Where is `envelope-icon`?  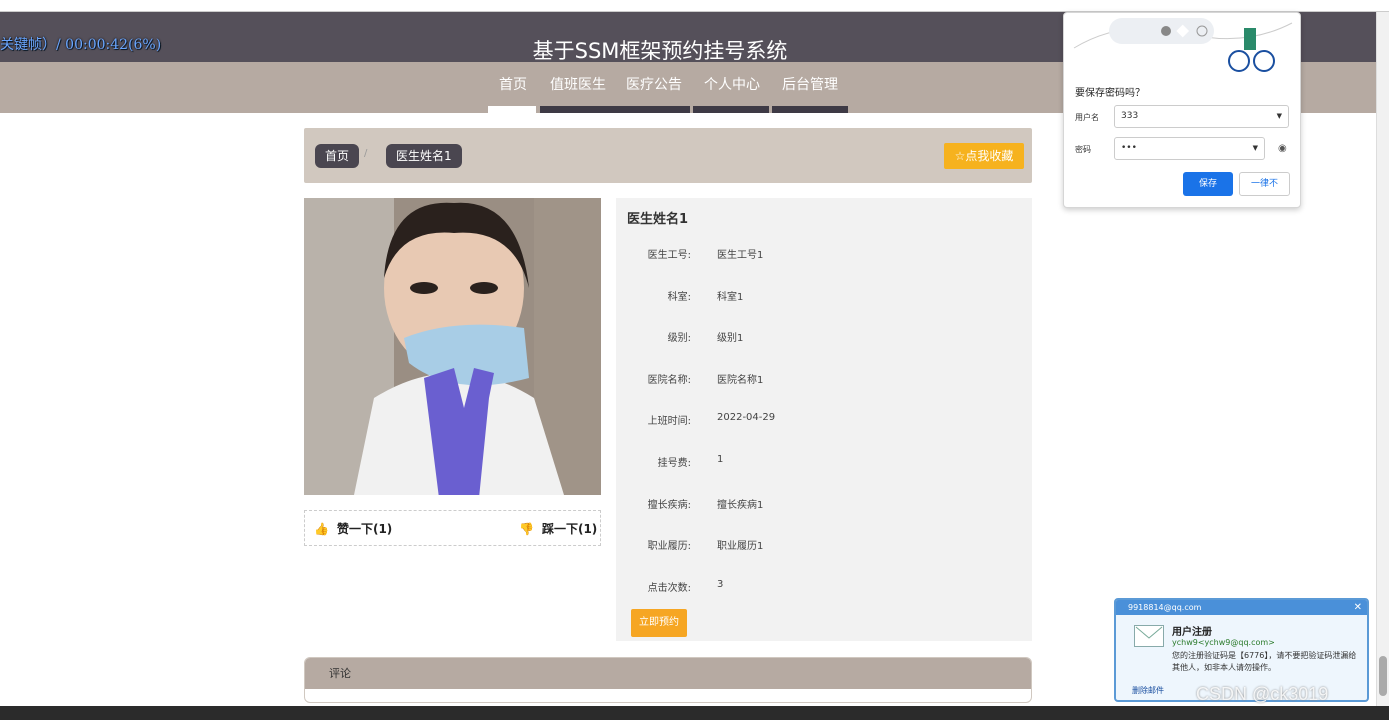
envelope-icon is located at coordinates (1149, 636).